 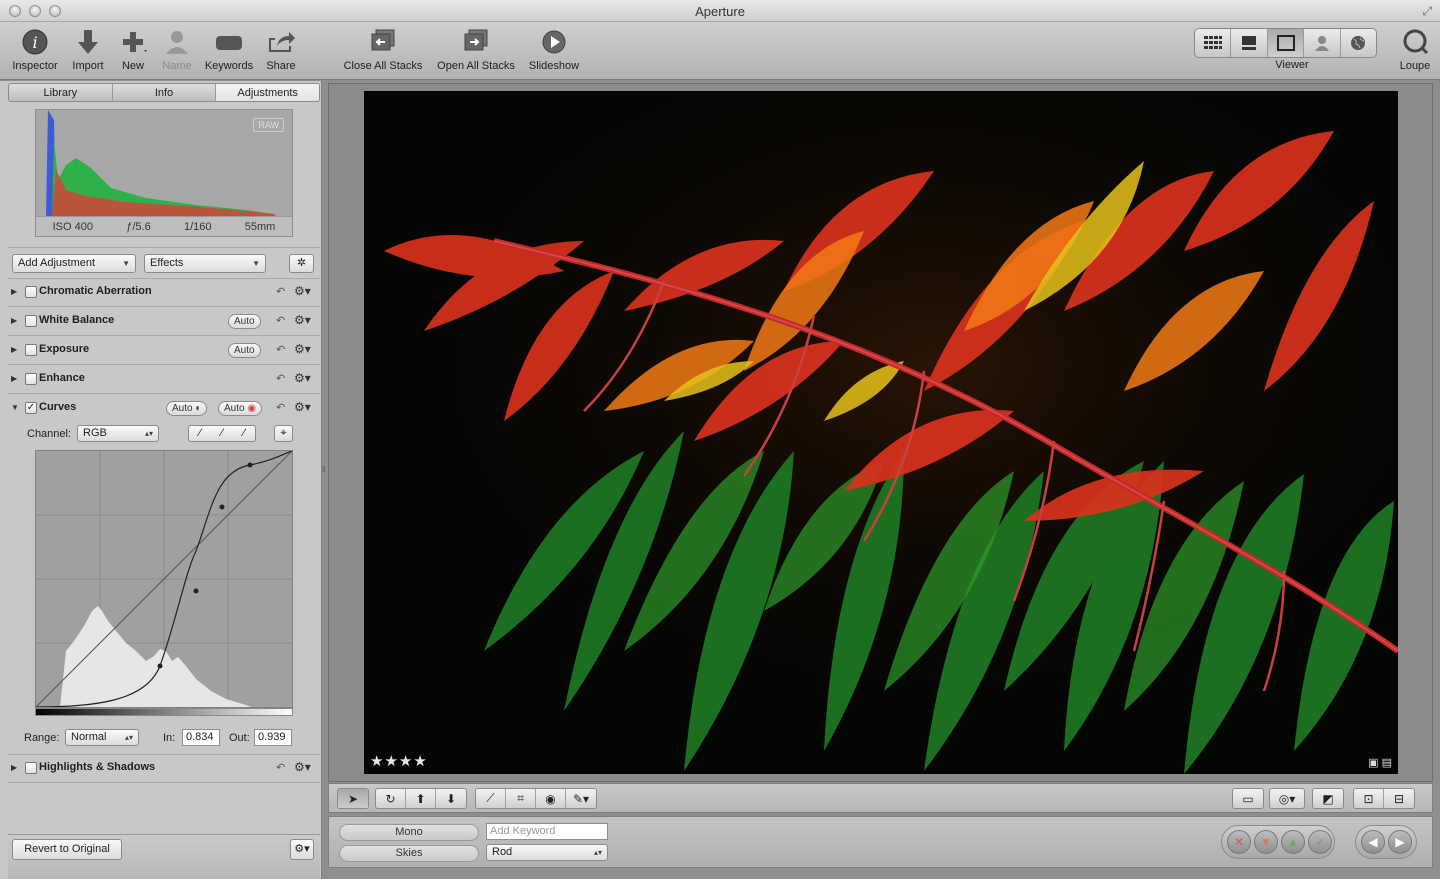 What do you see at coordinates (200, 433) in the screenshot?
I see `black-point-eyedropper-icon: ⁄` at bounding box center [200, 433].